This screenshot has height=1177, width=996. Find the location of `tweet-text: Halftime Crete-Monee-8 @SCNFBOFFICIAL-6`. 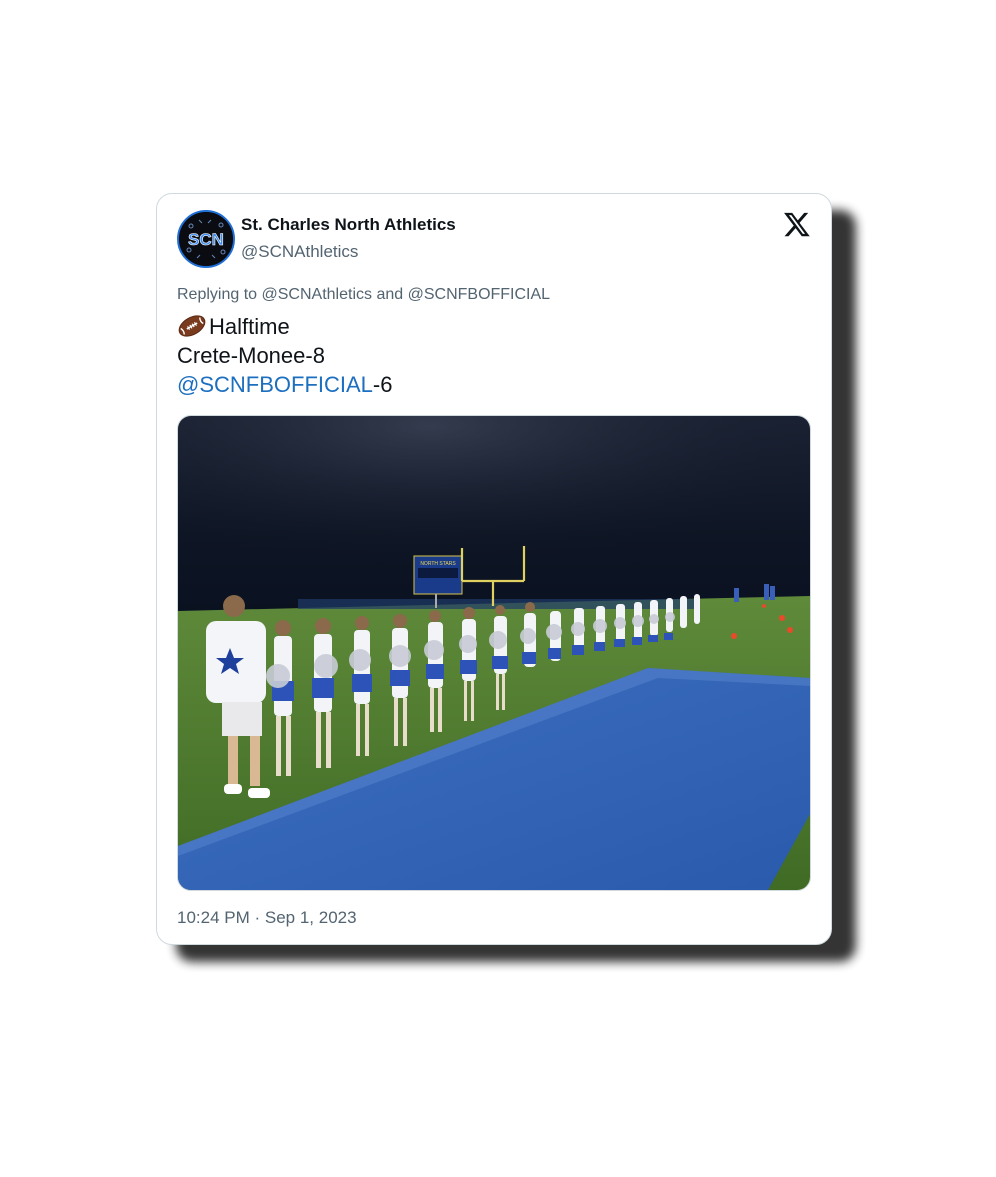

tweet-text: Halftime Crete-Monee-8 @SCNFBOFFICIAL-6 is located at coordinates (284, 355).